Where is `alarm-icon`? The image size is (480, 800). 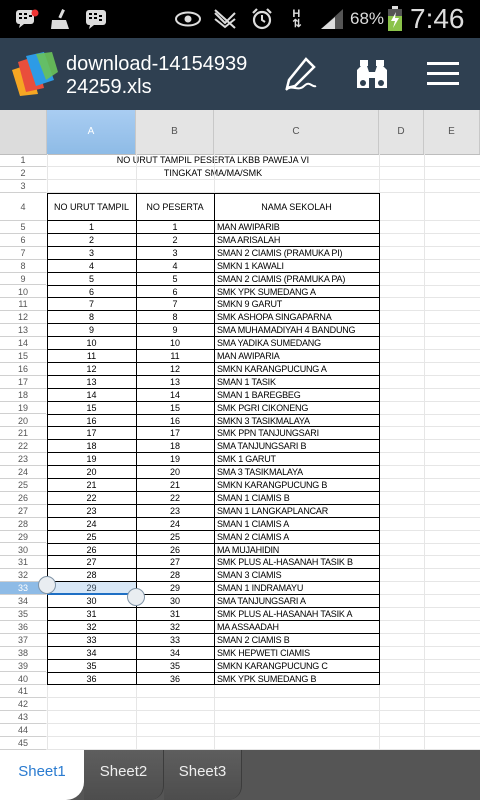 alarm-icon is located at coordinates (262, 19).